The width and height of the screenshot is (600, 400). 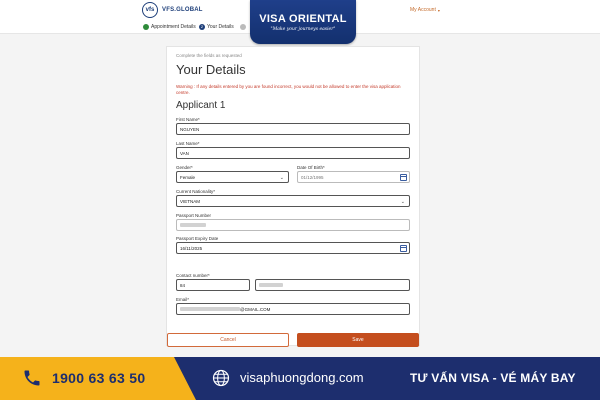 What do you see at coordinates (303, 18) in the screenshot?
I see `brand-title: VISA ORIENTAL` at bounding box center [303, 18].